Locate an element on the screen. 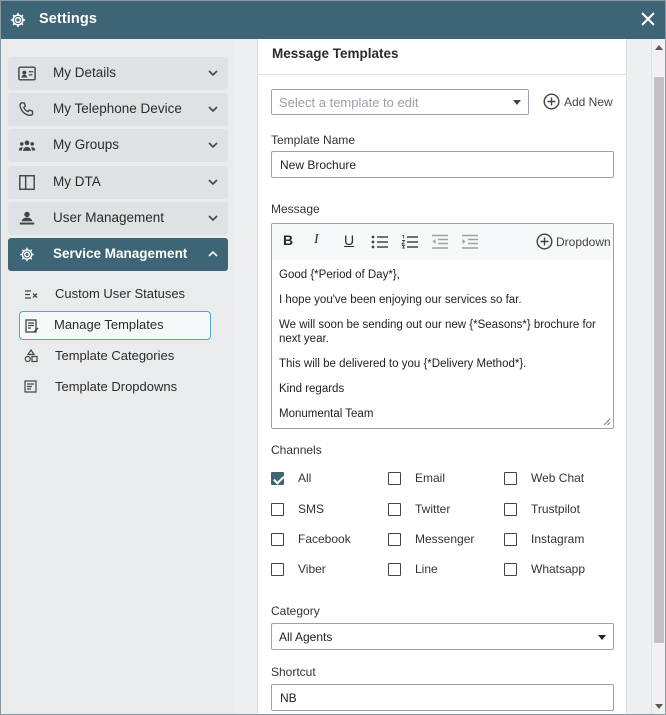  message-line: Kind regards is located at coordinates (312, 389).